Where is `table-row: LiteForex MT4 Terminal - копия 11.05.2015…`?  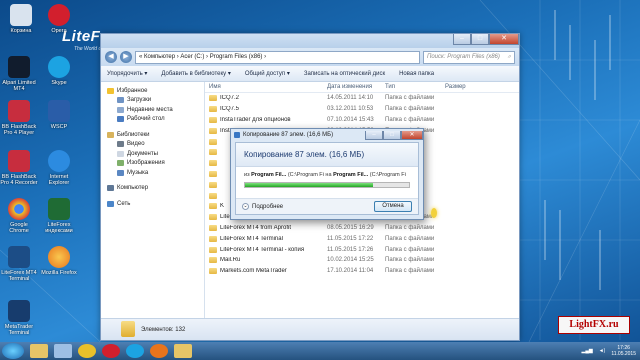 table-row: LiteForex MT4 Terminal - копия 11.05.2015… is located at coordinates (362, 249).